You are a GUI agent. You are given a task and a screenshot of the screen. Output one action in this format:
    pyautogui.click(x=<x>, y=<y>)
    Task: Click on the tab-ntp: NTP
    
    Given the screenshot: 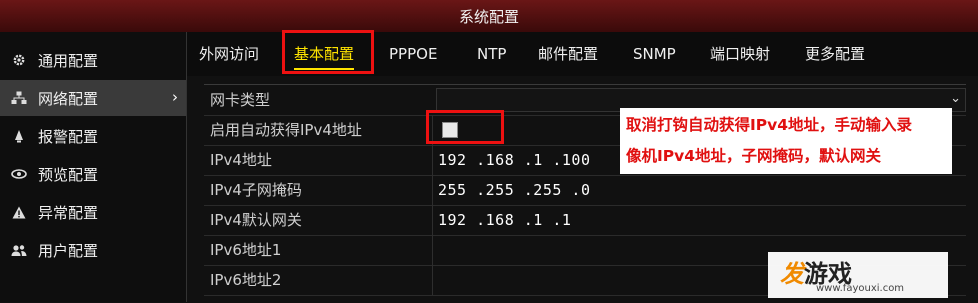 What is the action you would take?
    pyautogui.click(x=491, y=54)
    